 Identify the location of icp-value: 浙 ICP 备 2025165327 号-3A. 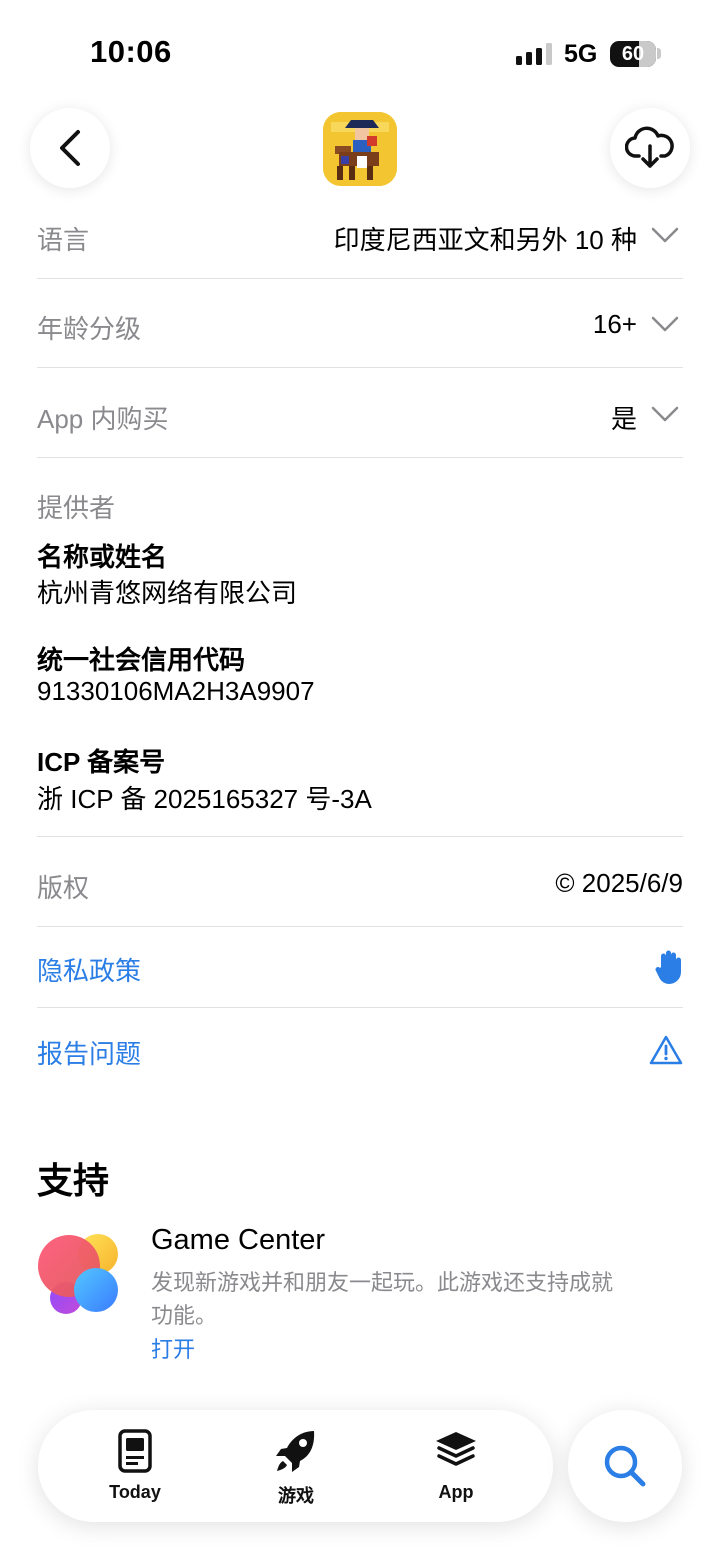
(204, 799).